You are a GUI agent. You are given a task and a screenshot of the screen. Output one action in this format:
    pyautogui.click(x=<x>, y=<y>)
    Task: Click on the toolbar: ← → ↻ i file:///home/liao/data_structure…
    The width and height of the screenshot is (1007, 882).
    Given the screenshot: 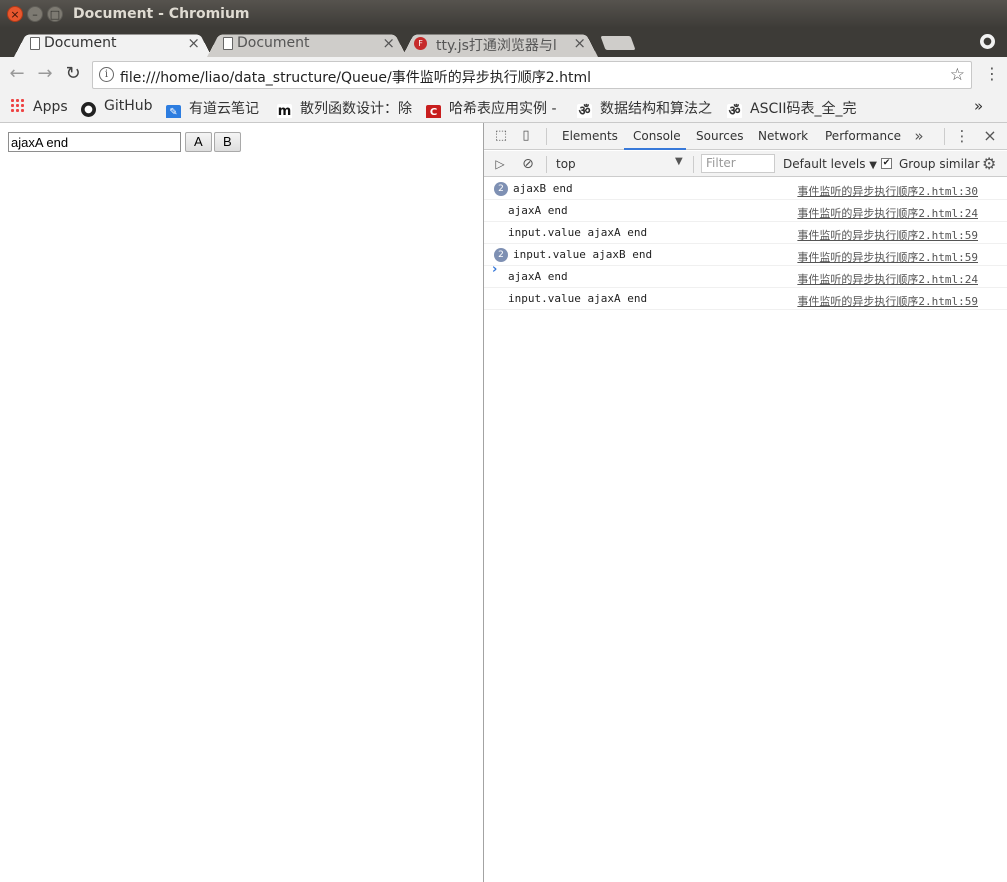 What is the action you would take?
    pyautogui.click(x=503, y=75)
    